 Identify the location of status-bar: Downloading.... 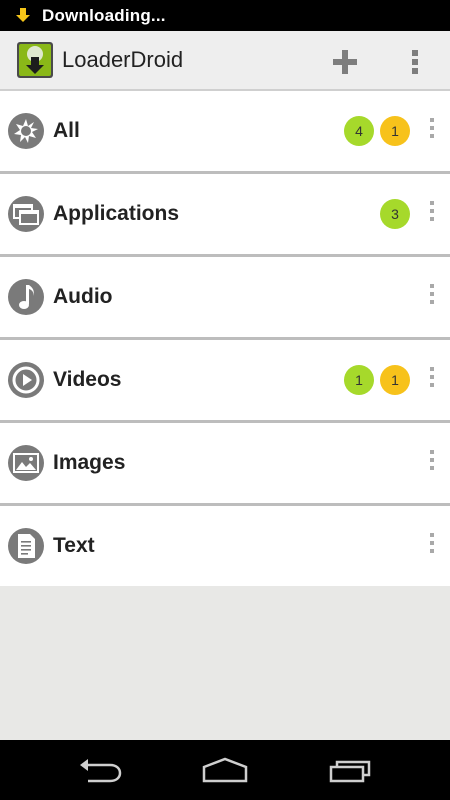
(225, 15).